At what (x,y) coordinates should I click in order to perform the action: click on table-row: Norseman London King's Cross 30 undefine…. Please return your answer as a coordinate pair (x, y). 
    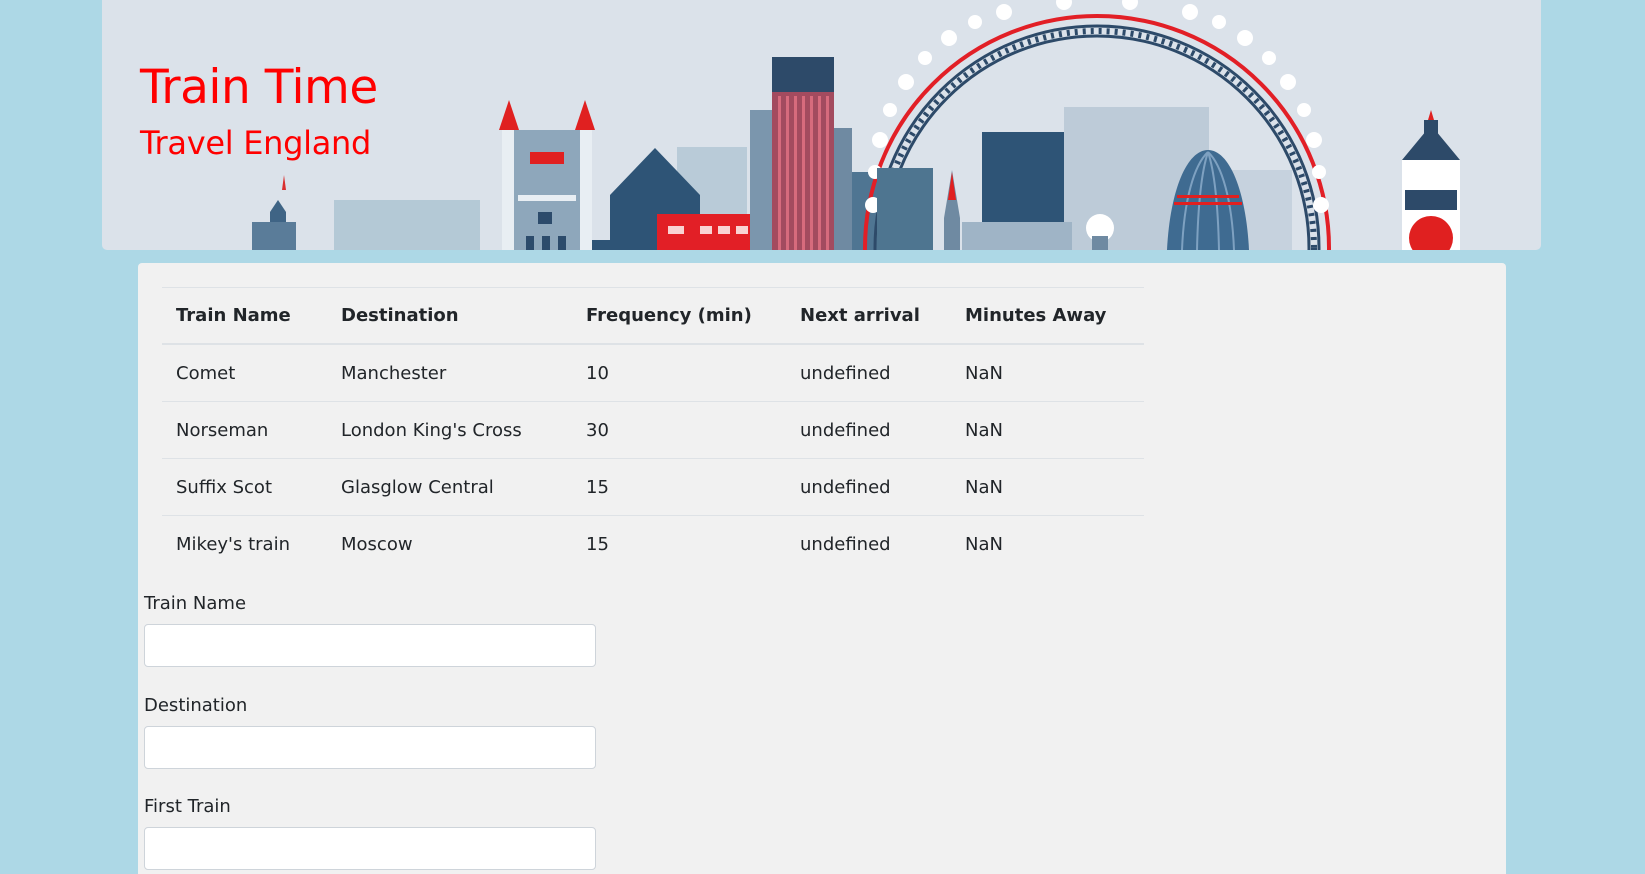
    Looking at the image, I should click on (653, 430).